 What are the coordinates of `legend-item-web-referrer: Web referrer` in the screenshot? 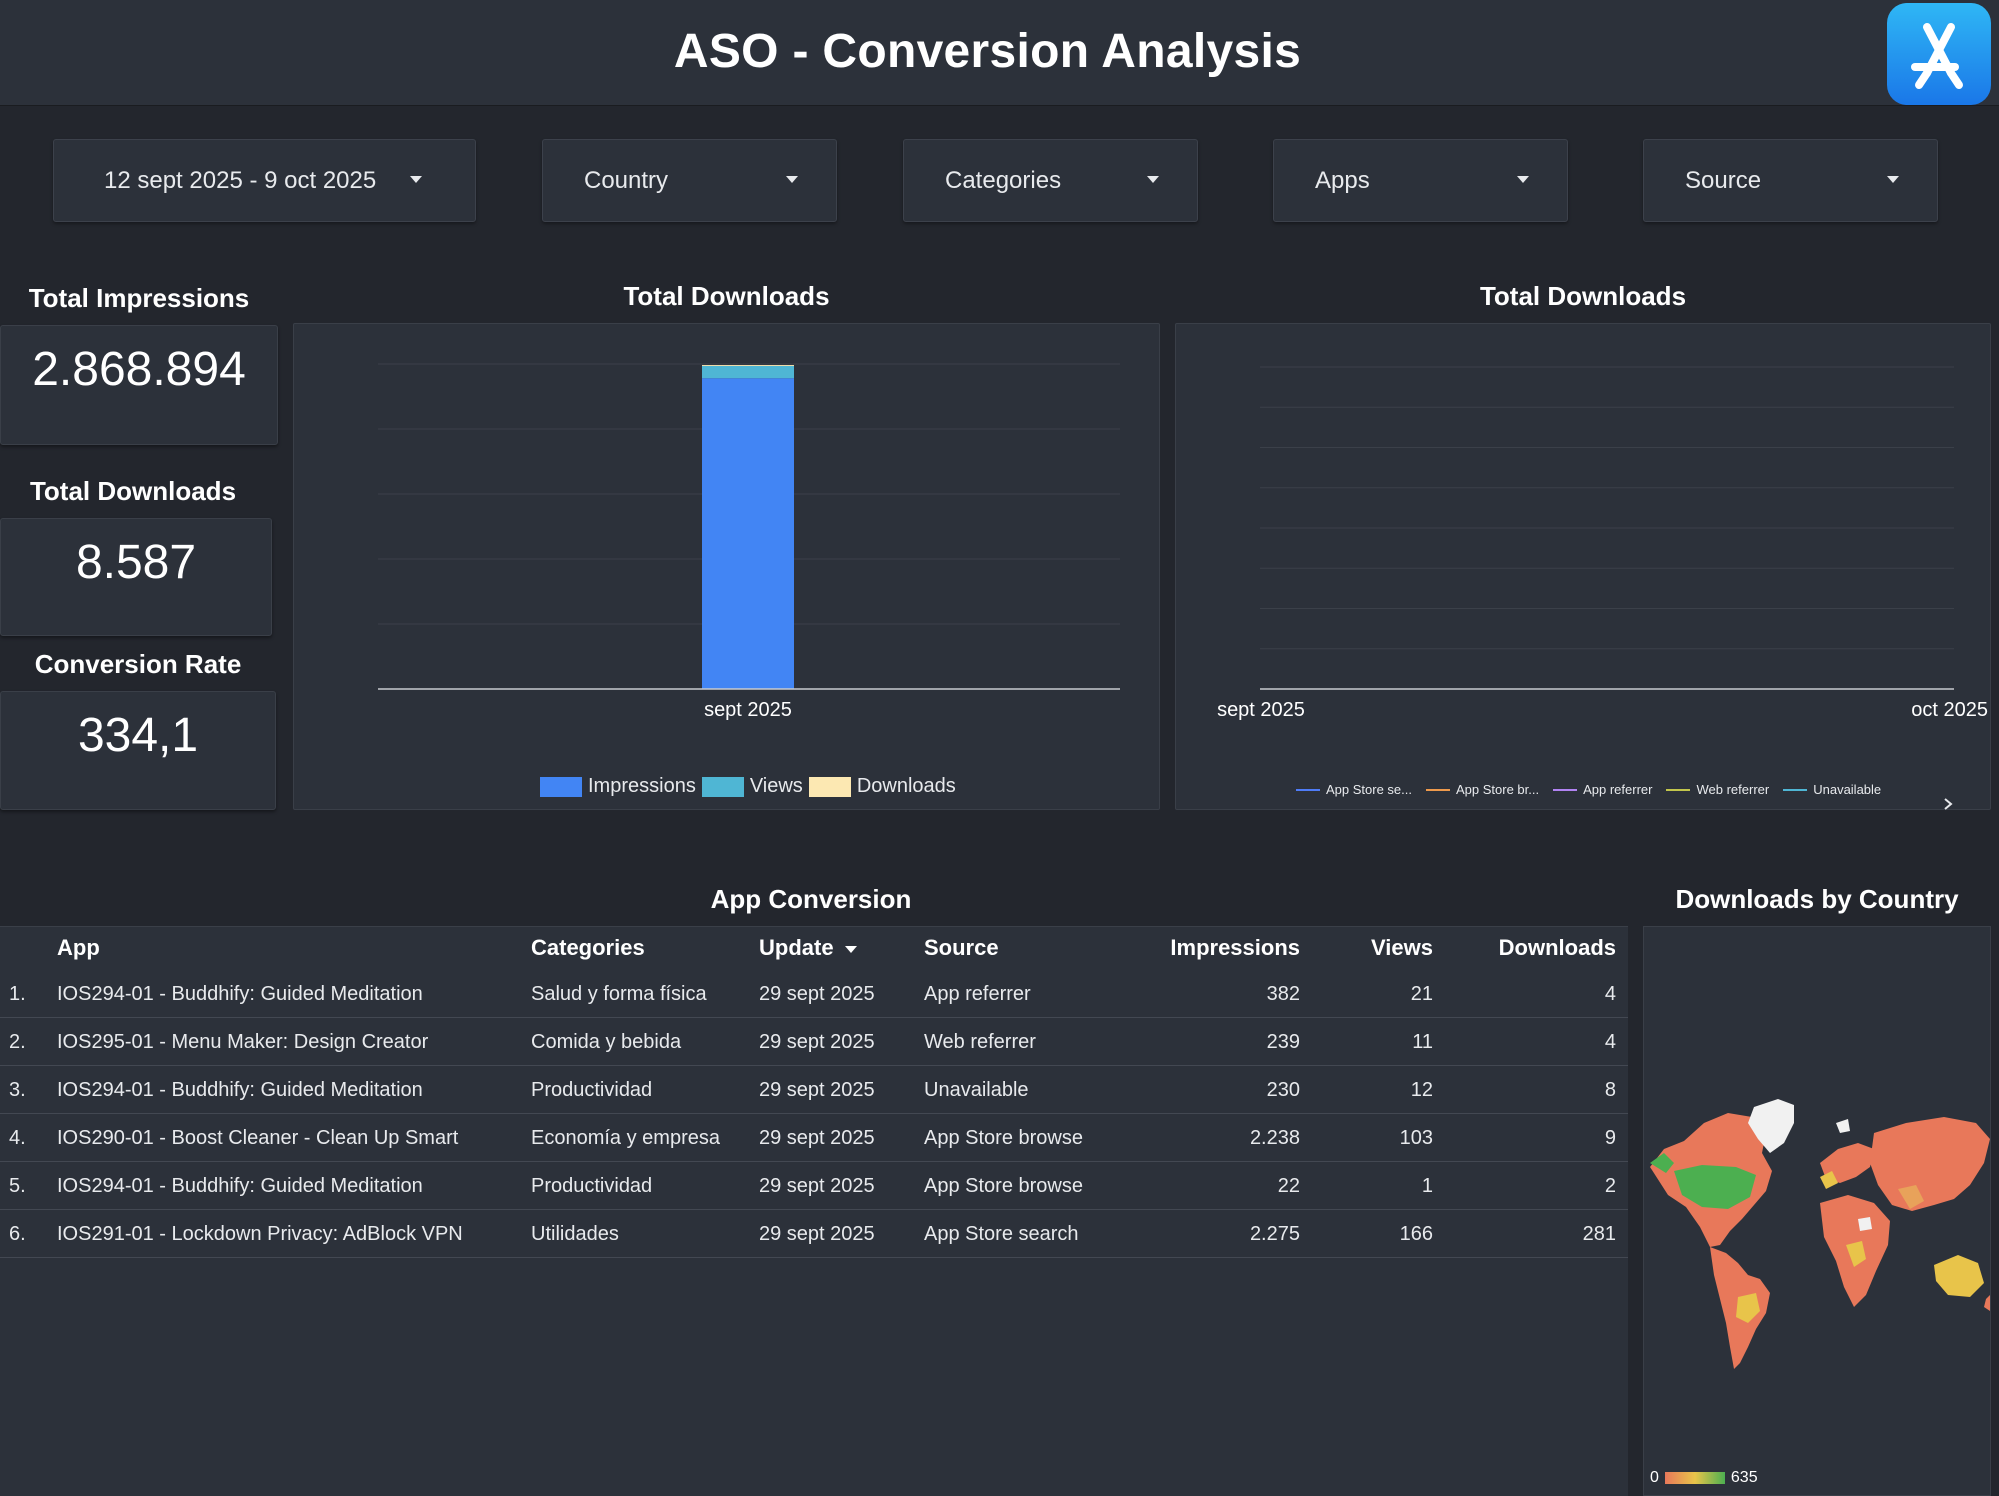 It's located at (1717, 789).